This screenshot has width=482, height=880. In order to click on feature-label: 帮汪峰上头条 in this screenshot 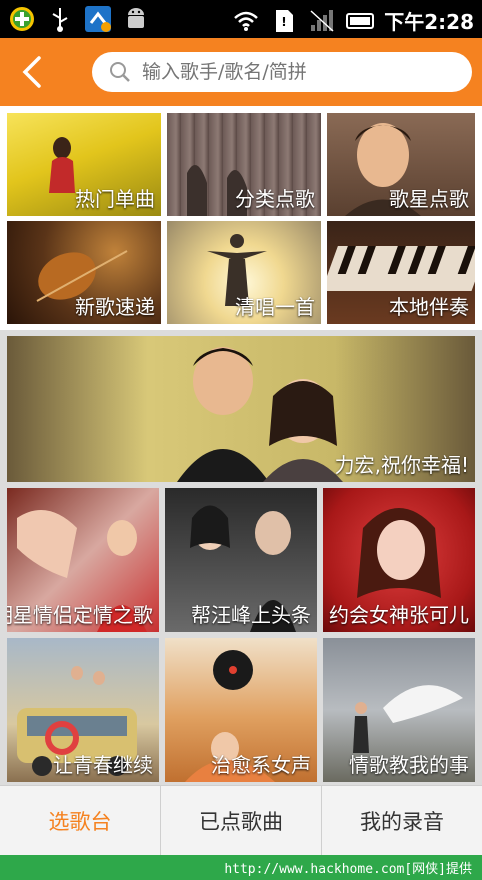, I will do `click(251, 615)`.